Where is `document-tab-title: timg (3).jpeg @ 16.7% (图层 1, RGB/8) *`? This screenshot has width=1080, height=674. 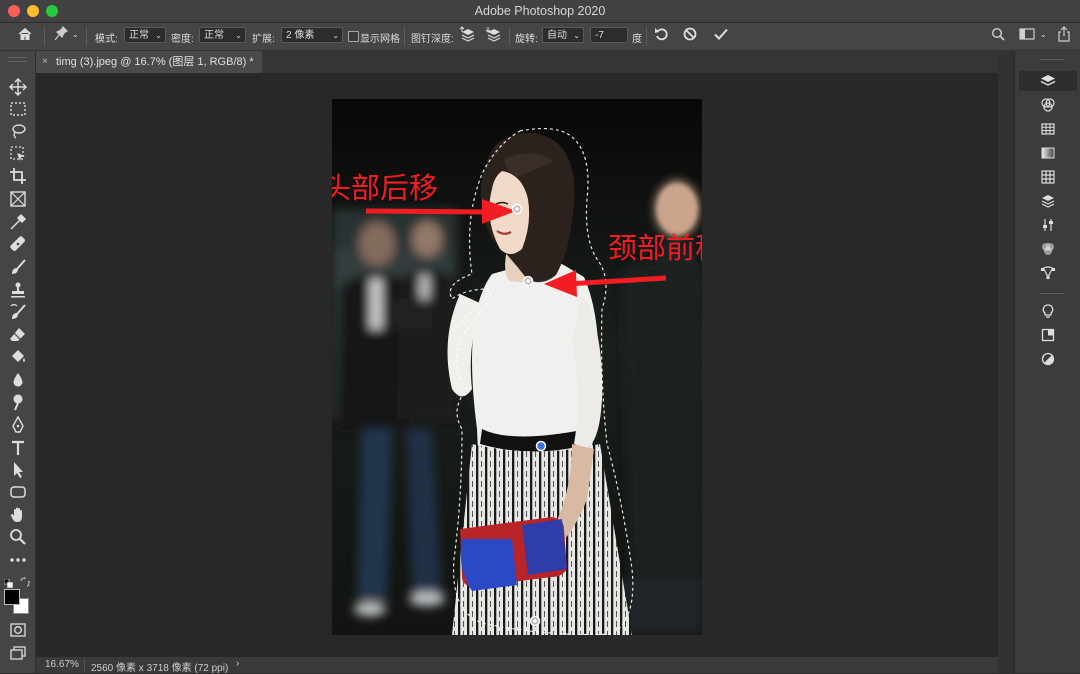
document-tab-title: timg (3).jpeg @ 16.7% (图层 1, RGB/8) * is located at coordinates (155, 62).